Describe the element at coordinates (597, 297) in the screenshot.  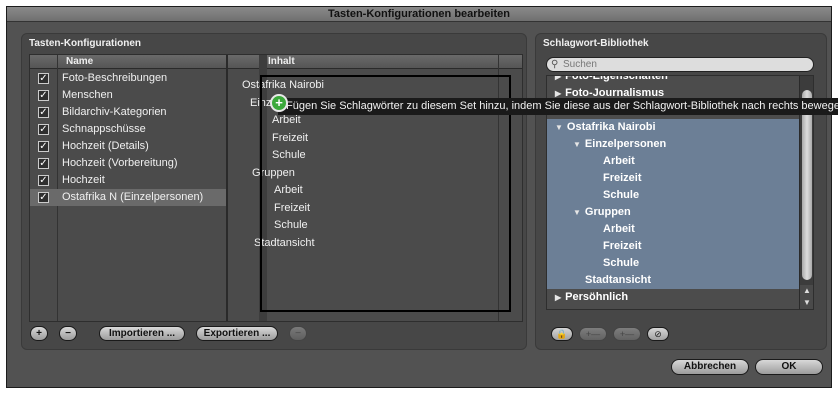
I see `library-keyword-label: Persöhnlich` at that location.